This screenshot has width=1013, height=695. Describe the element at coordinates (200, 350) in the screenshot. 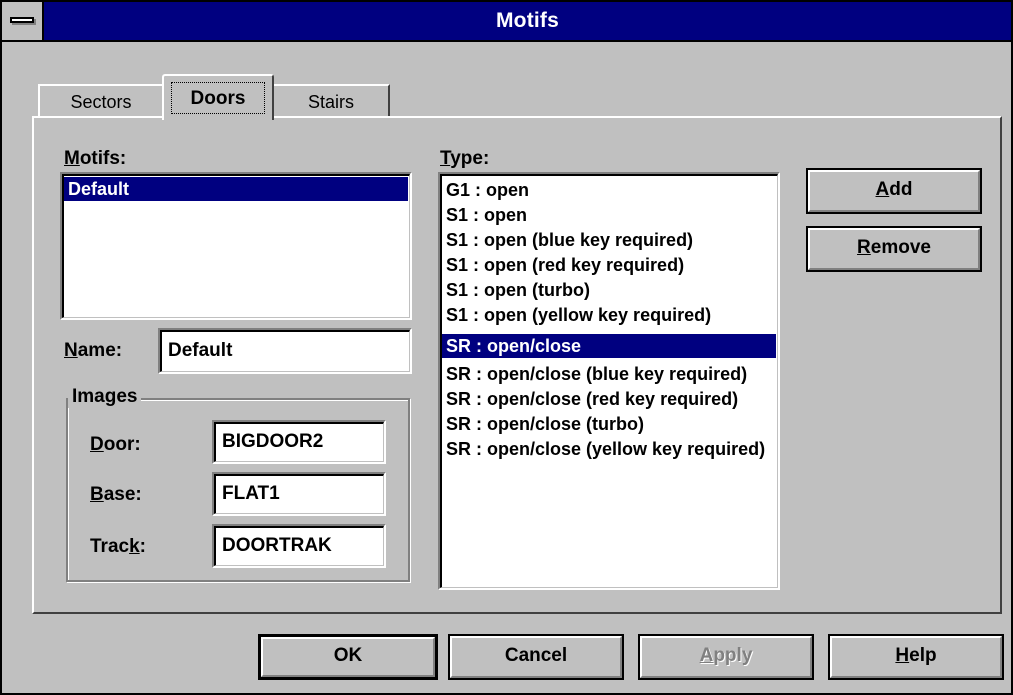

I see `name-value: Default` at that location.